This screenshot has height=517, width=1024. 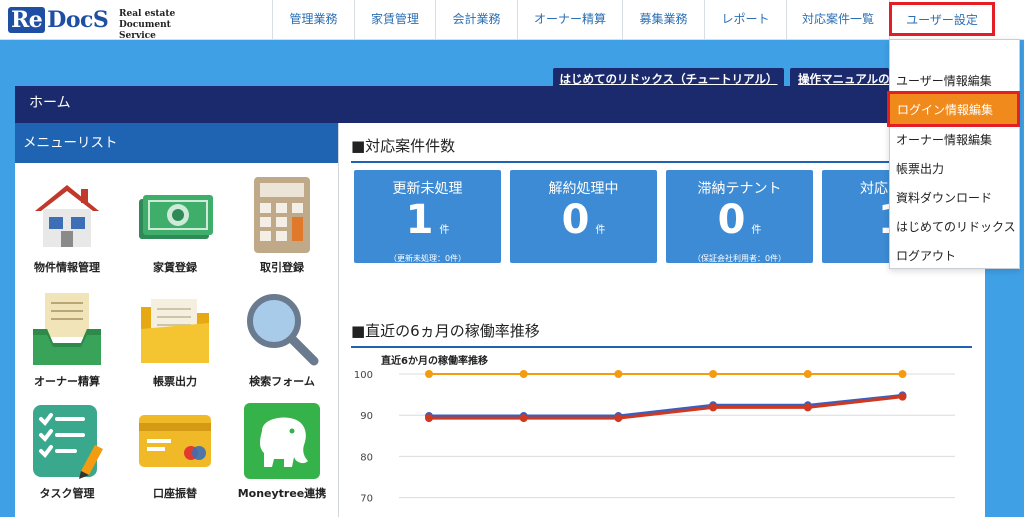 I want to click on nav-owner-settlement: オーナー精算, so click(x=569, y=19).